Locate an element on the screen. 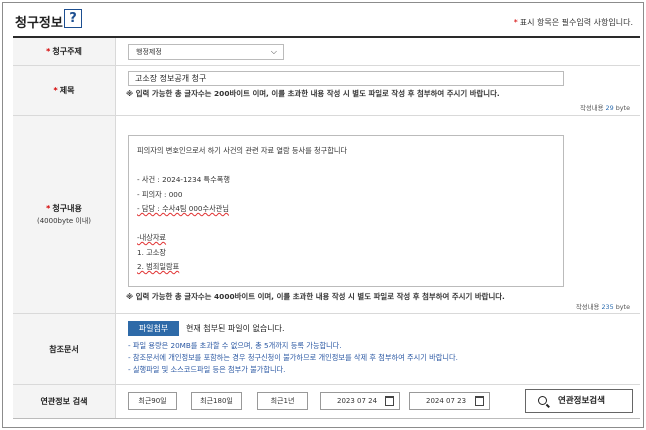 The image size is (646, 430). content-line: - 피의자 : 000 is located at coordinates (160, 194).